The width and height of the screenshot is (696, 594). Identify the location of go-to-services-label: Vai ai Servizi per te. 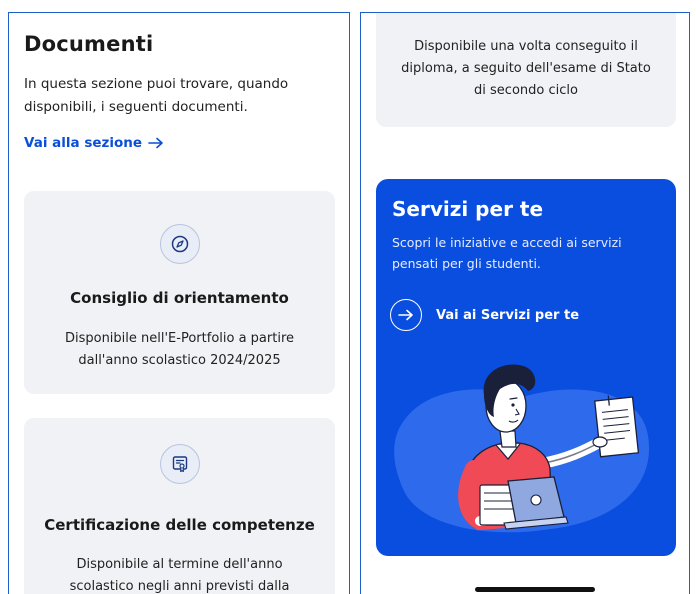
(508, 315).